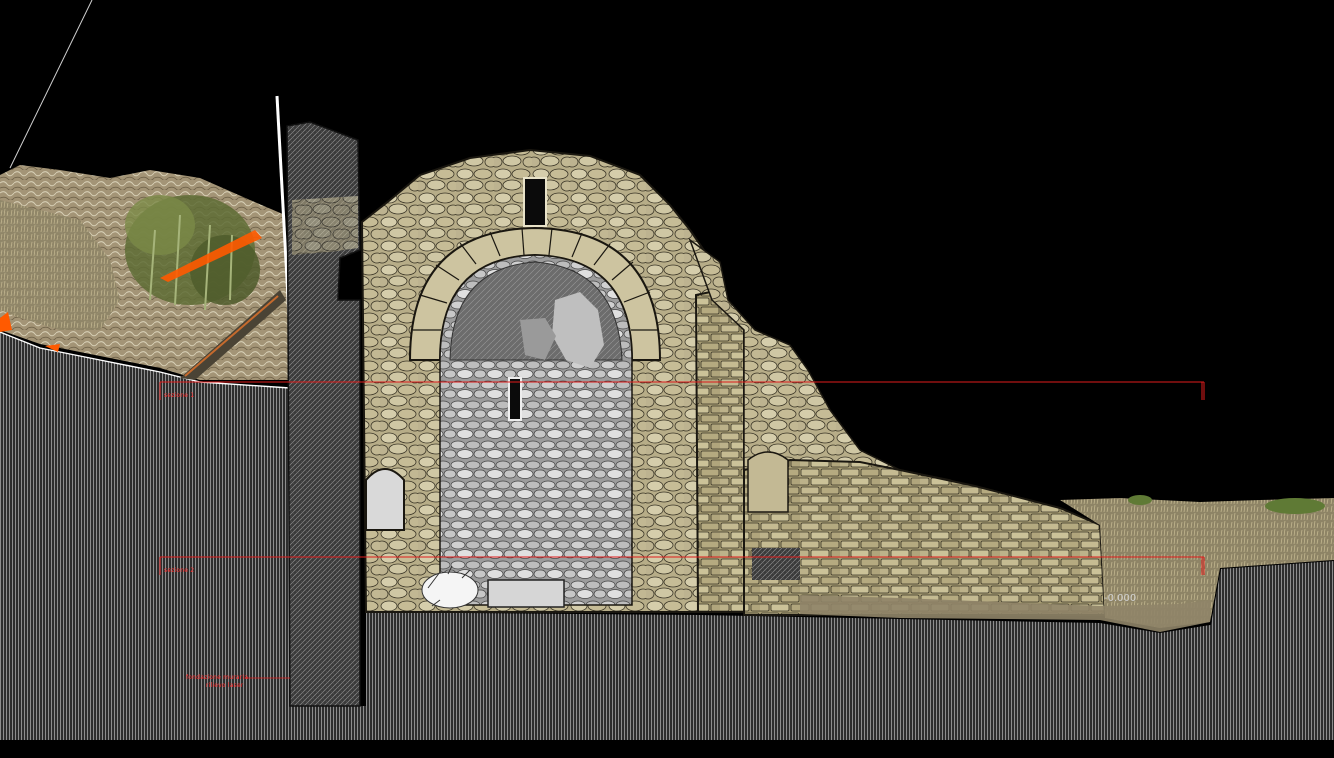 The image size is (1334, 758). Describe the element at coordinates (51, 84) in the screenshot. I see `construction-line` at that location.